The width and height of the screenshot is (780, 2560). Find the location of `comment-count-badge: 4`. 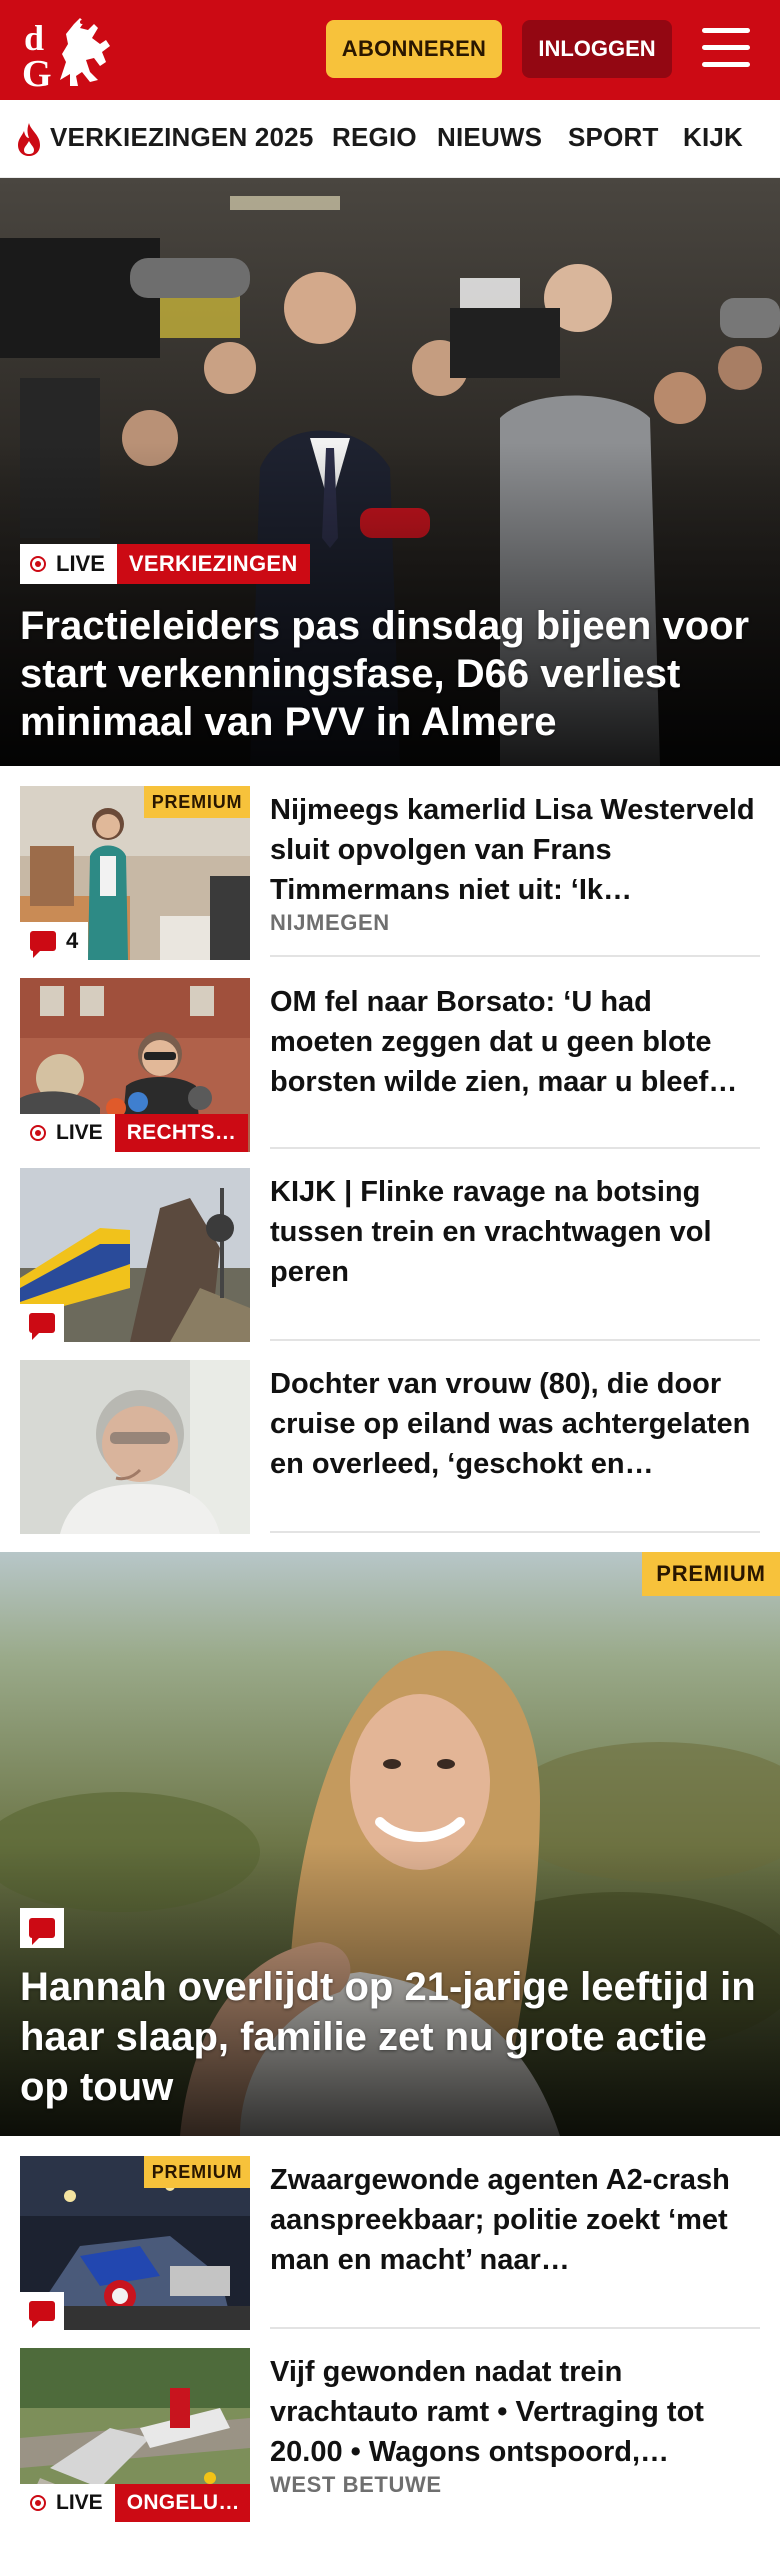

comment-count-badge: 4 is located at coordinates (54, 941).